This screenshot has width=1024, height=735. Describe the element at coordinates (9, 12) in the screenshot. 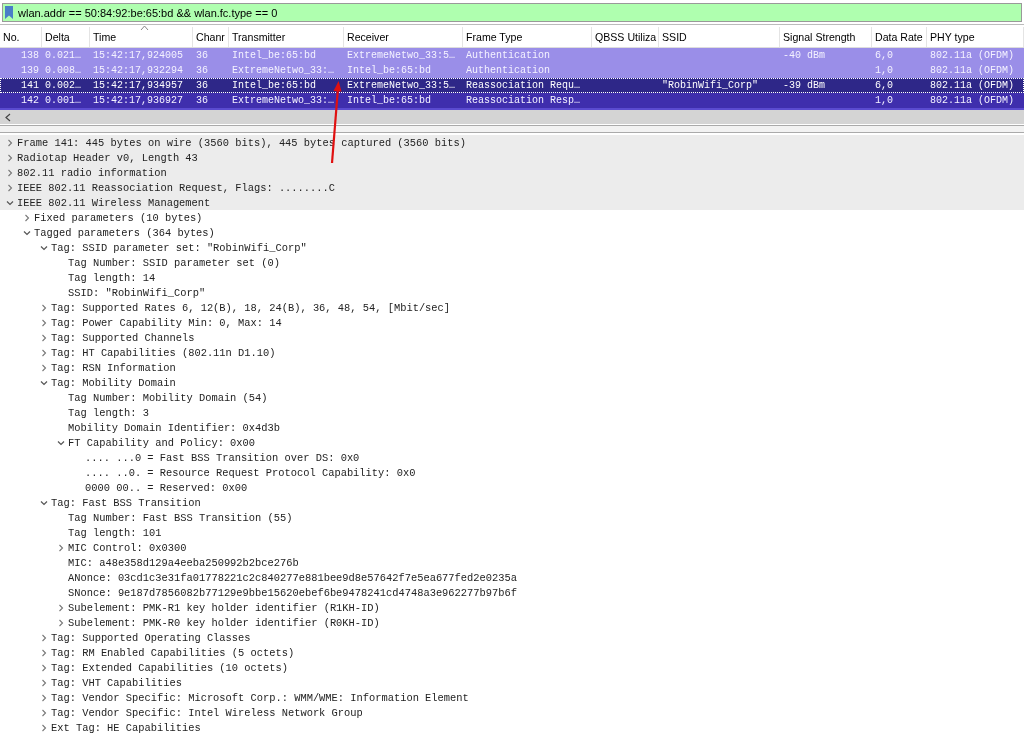

I see `bookmark-icon` at that location.